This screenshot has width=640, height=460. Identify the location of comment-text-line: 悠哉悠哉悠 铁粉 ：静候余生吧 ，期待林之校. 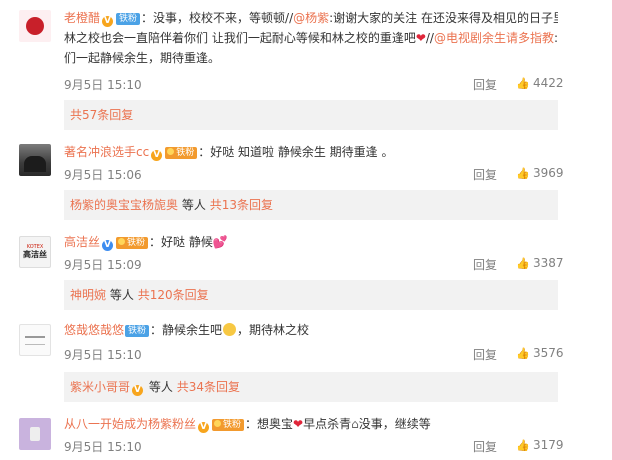
(311, 330).